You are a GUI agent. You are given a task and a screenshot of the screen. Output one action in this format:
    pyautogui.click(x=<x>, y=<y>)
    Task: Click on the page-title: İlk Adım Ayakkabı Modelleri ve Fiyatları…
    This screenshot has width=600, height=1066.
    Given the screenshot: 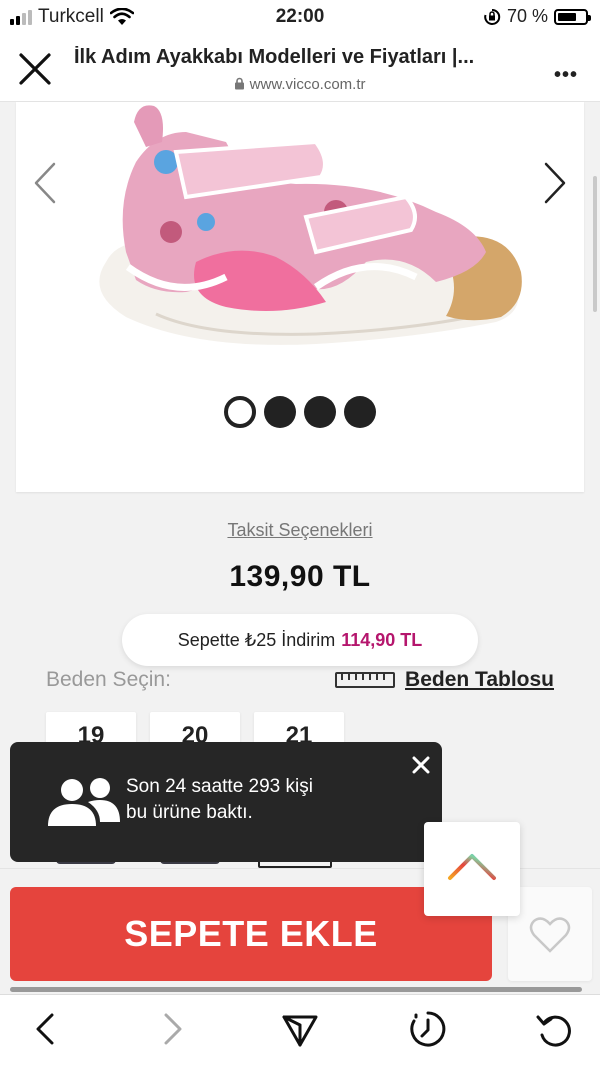 What is the action you would take?
    pyautogui.click(x=274, y=57)
    